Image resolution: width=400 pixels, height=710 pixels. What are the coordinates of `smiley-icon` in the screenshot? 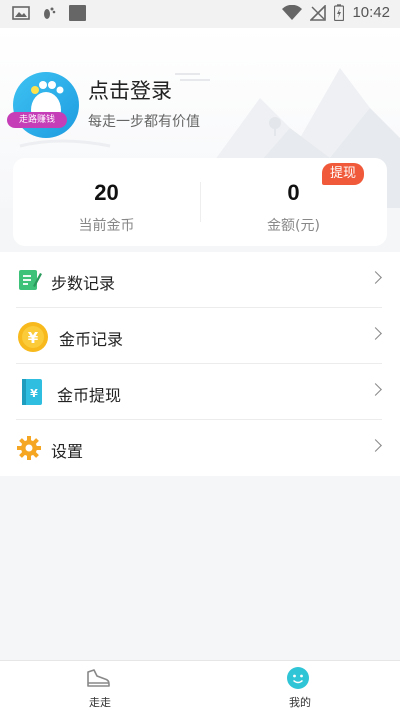 It's located at (298, 678).